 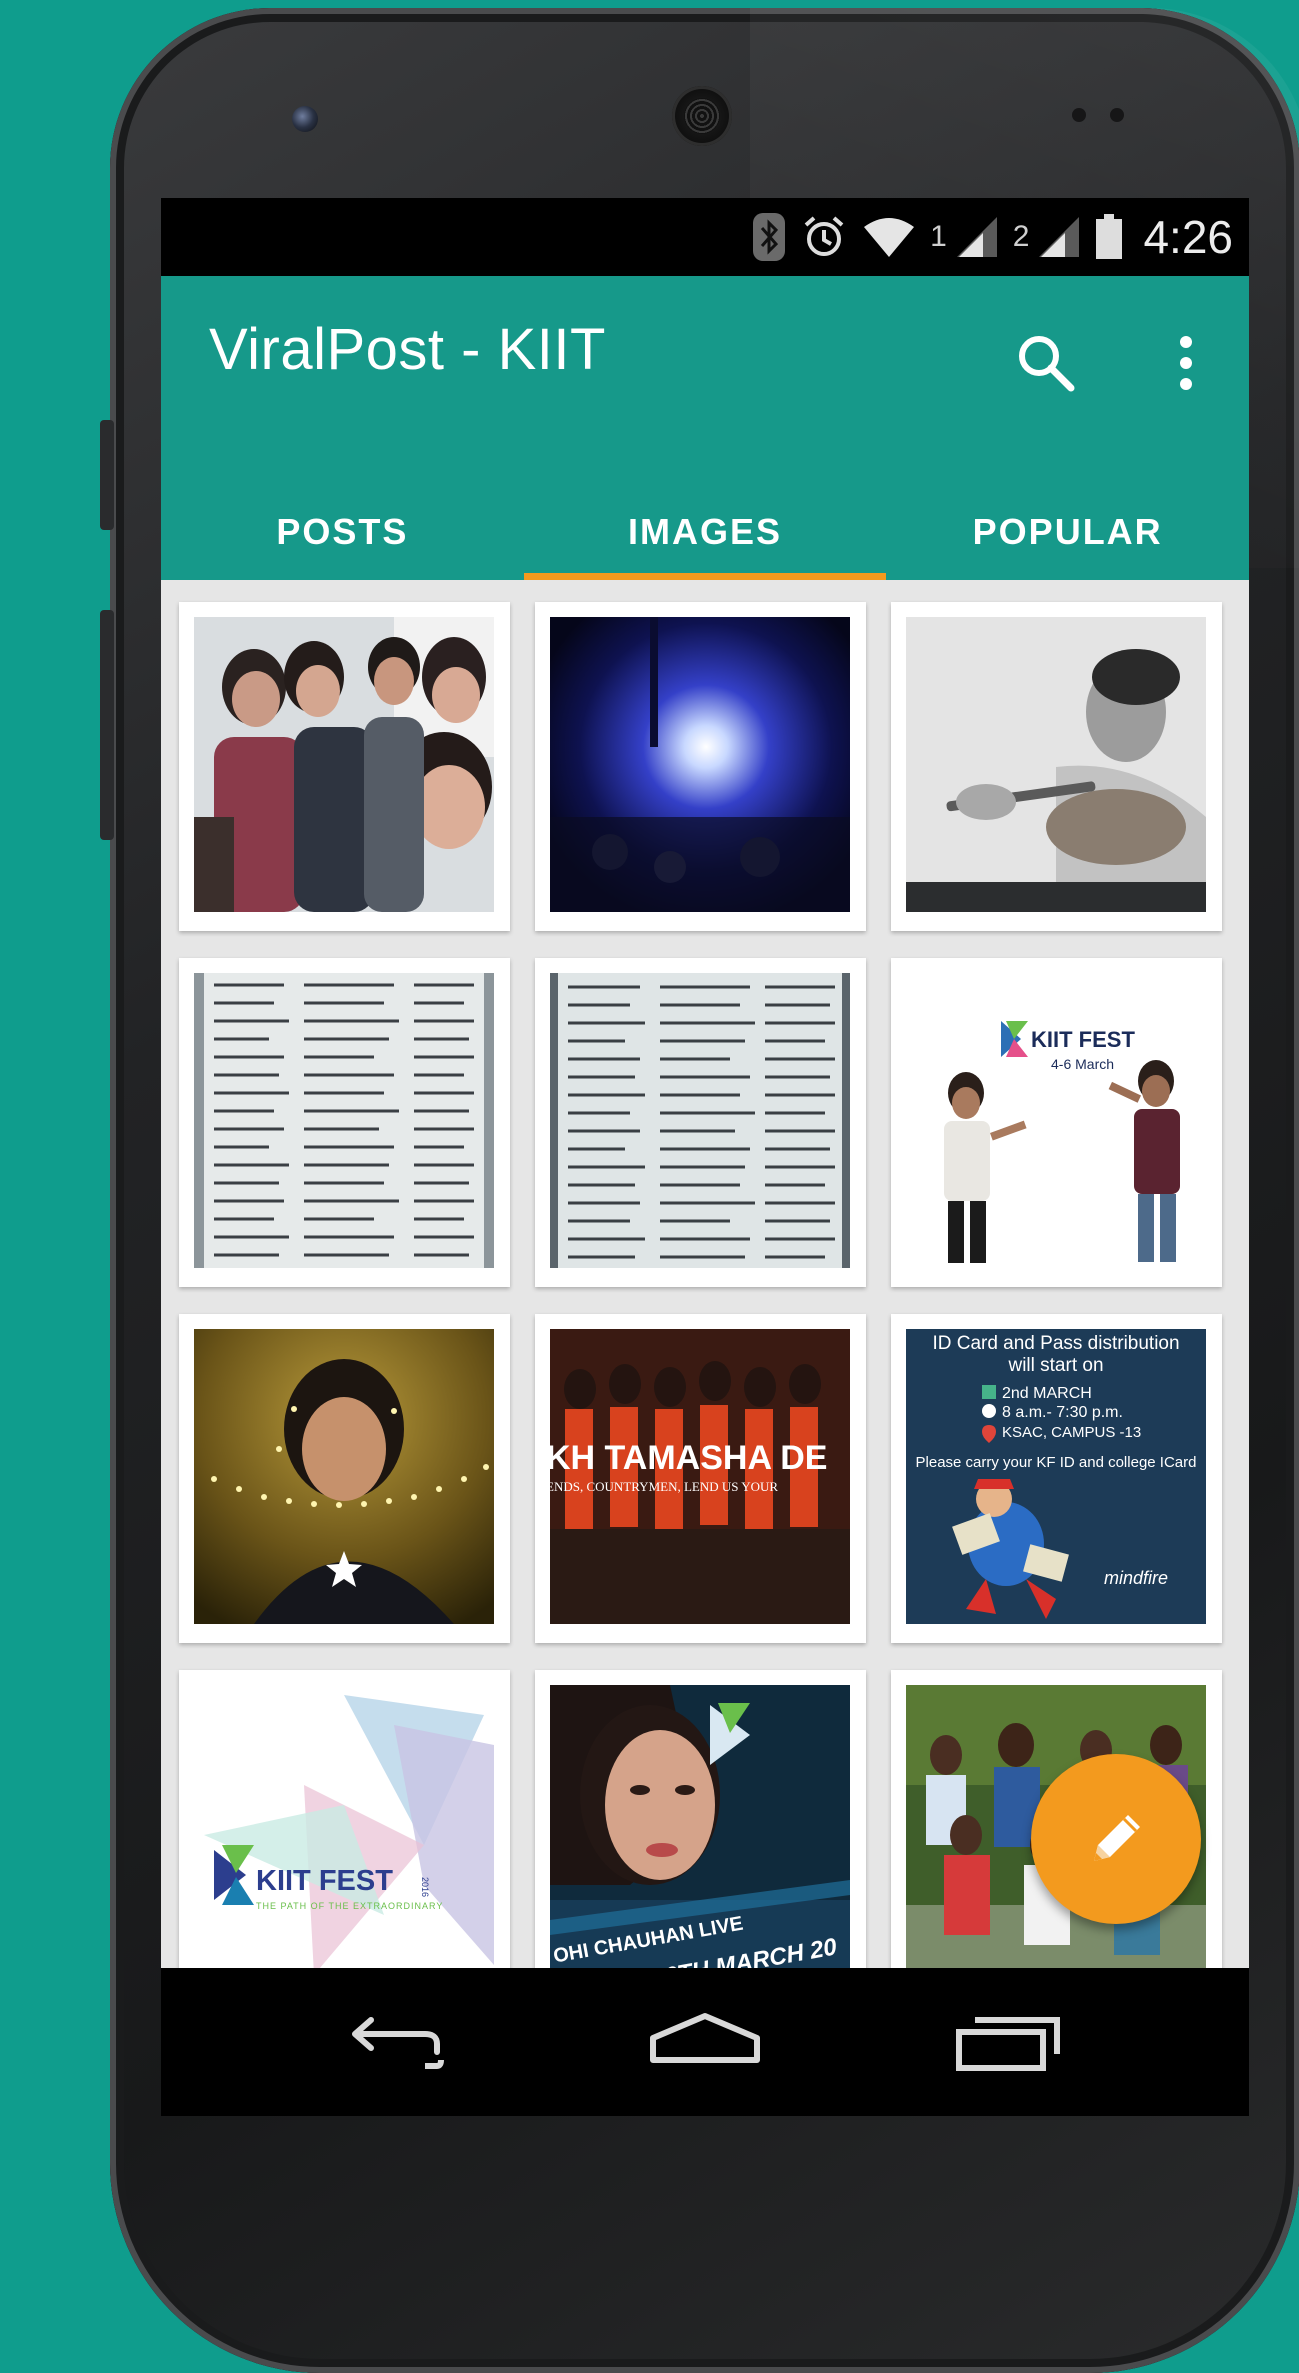 I want to click on overflow-menu-button, so click(x=1186, y=363).